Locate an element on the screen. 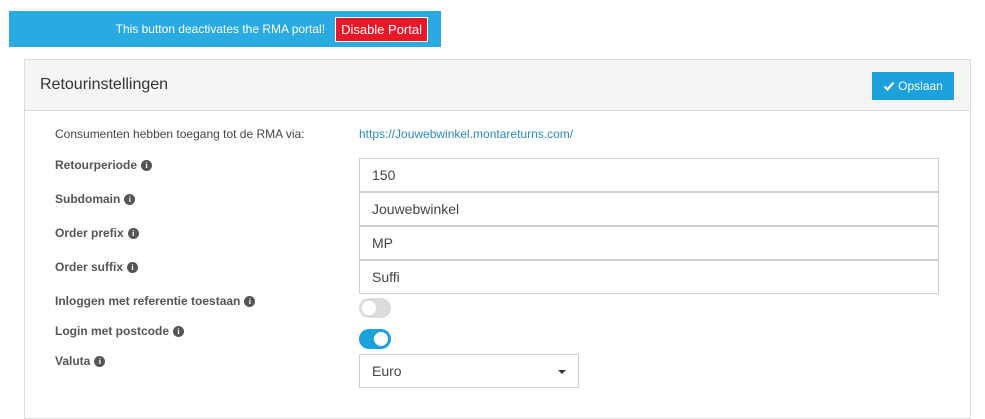 The height and width of the screenshot is (419, 985). login-postcode-label: Login met postcode i is located at coordinates (119, 331).